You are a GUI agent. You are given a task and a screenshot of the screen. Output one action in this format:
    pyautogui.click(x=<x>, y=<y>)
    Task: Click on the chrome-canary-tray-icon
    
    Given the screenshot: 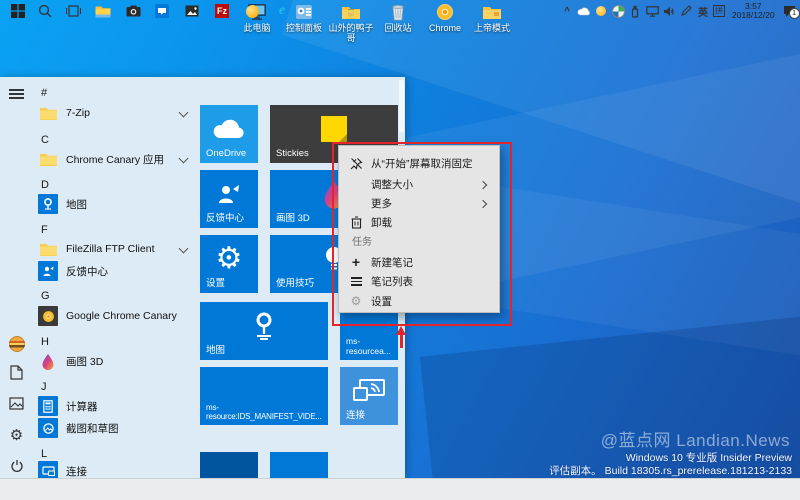 What is the action you would take?
    pyautogui.click(x=601, y=11)
    